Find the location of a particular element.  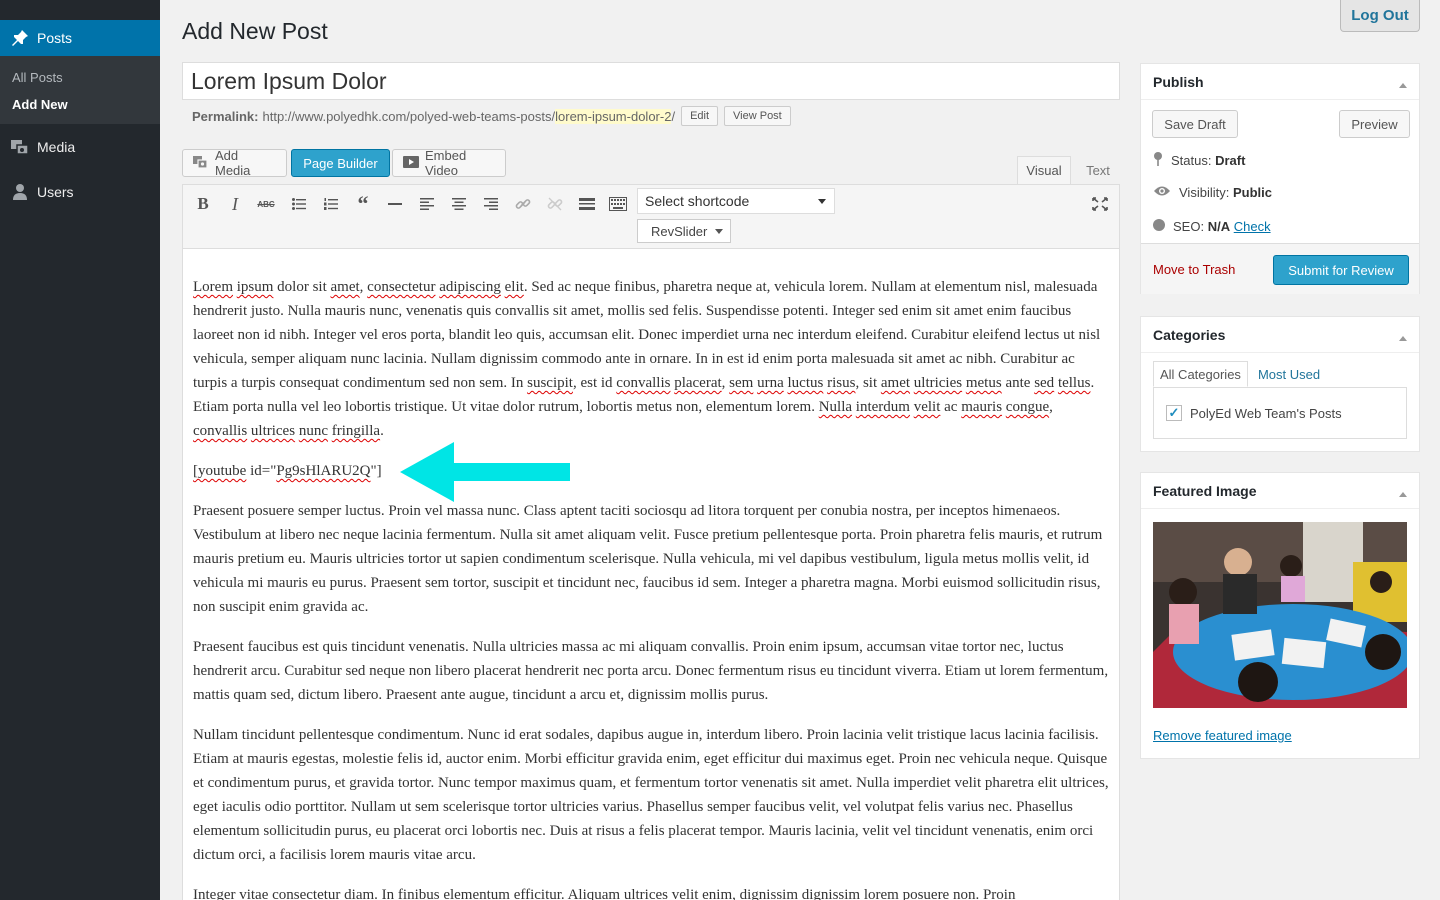

misspelled-word: urna is located at coordinates (770, 383).